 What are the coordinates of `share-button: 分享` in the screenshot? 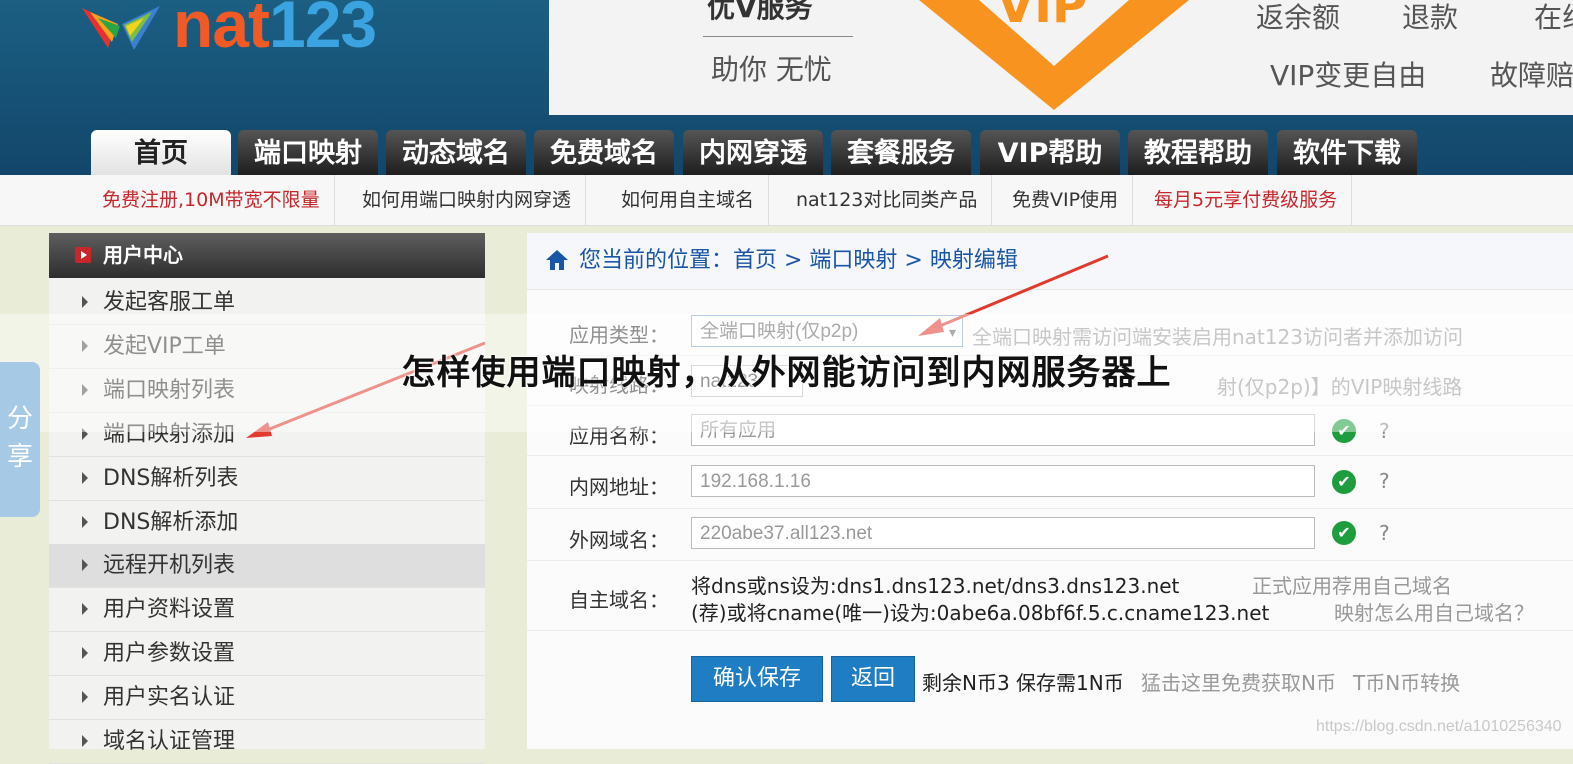 It's located at (20, 439).